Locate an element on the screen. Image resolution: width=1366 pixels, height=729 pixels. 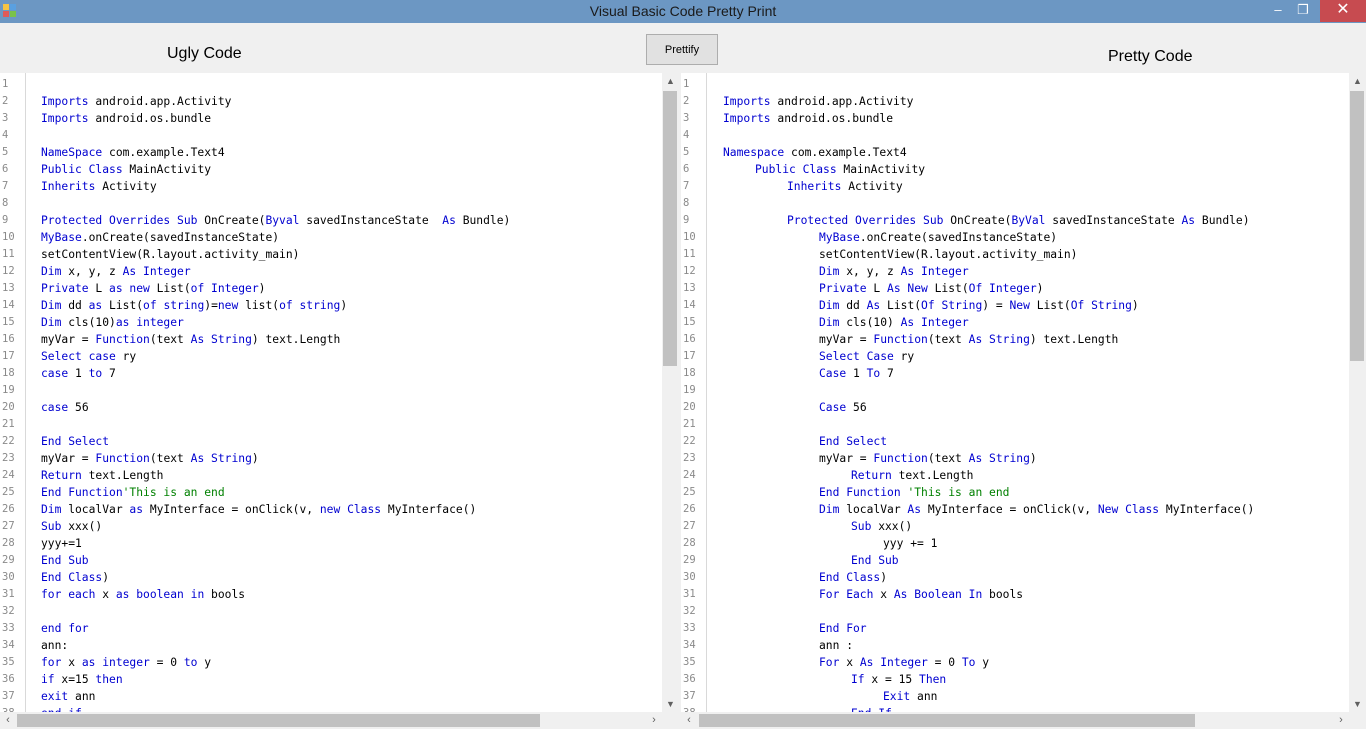
line-number: 5 is located at coordinates (686, 152).